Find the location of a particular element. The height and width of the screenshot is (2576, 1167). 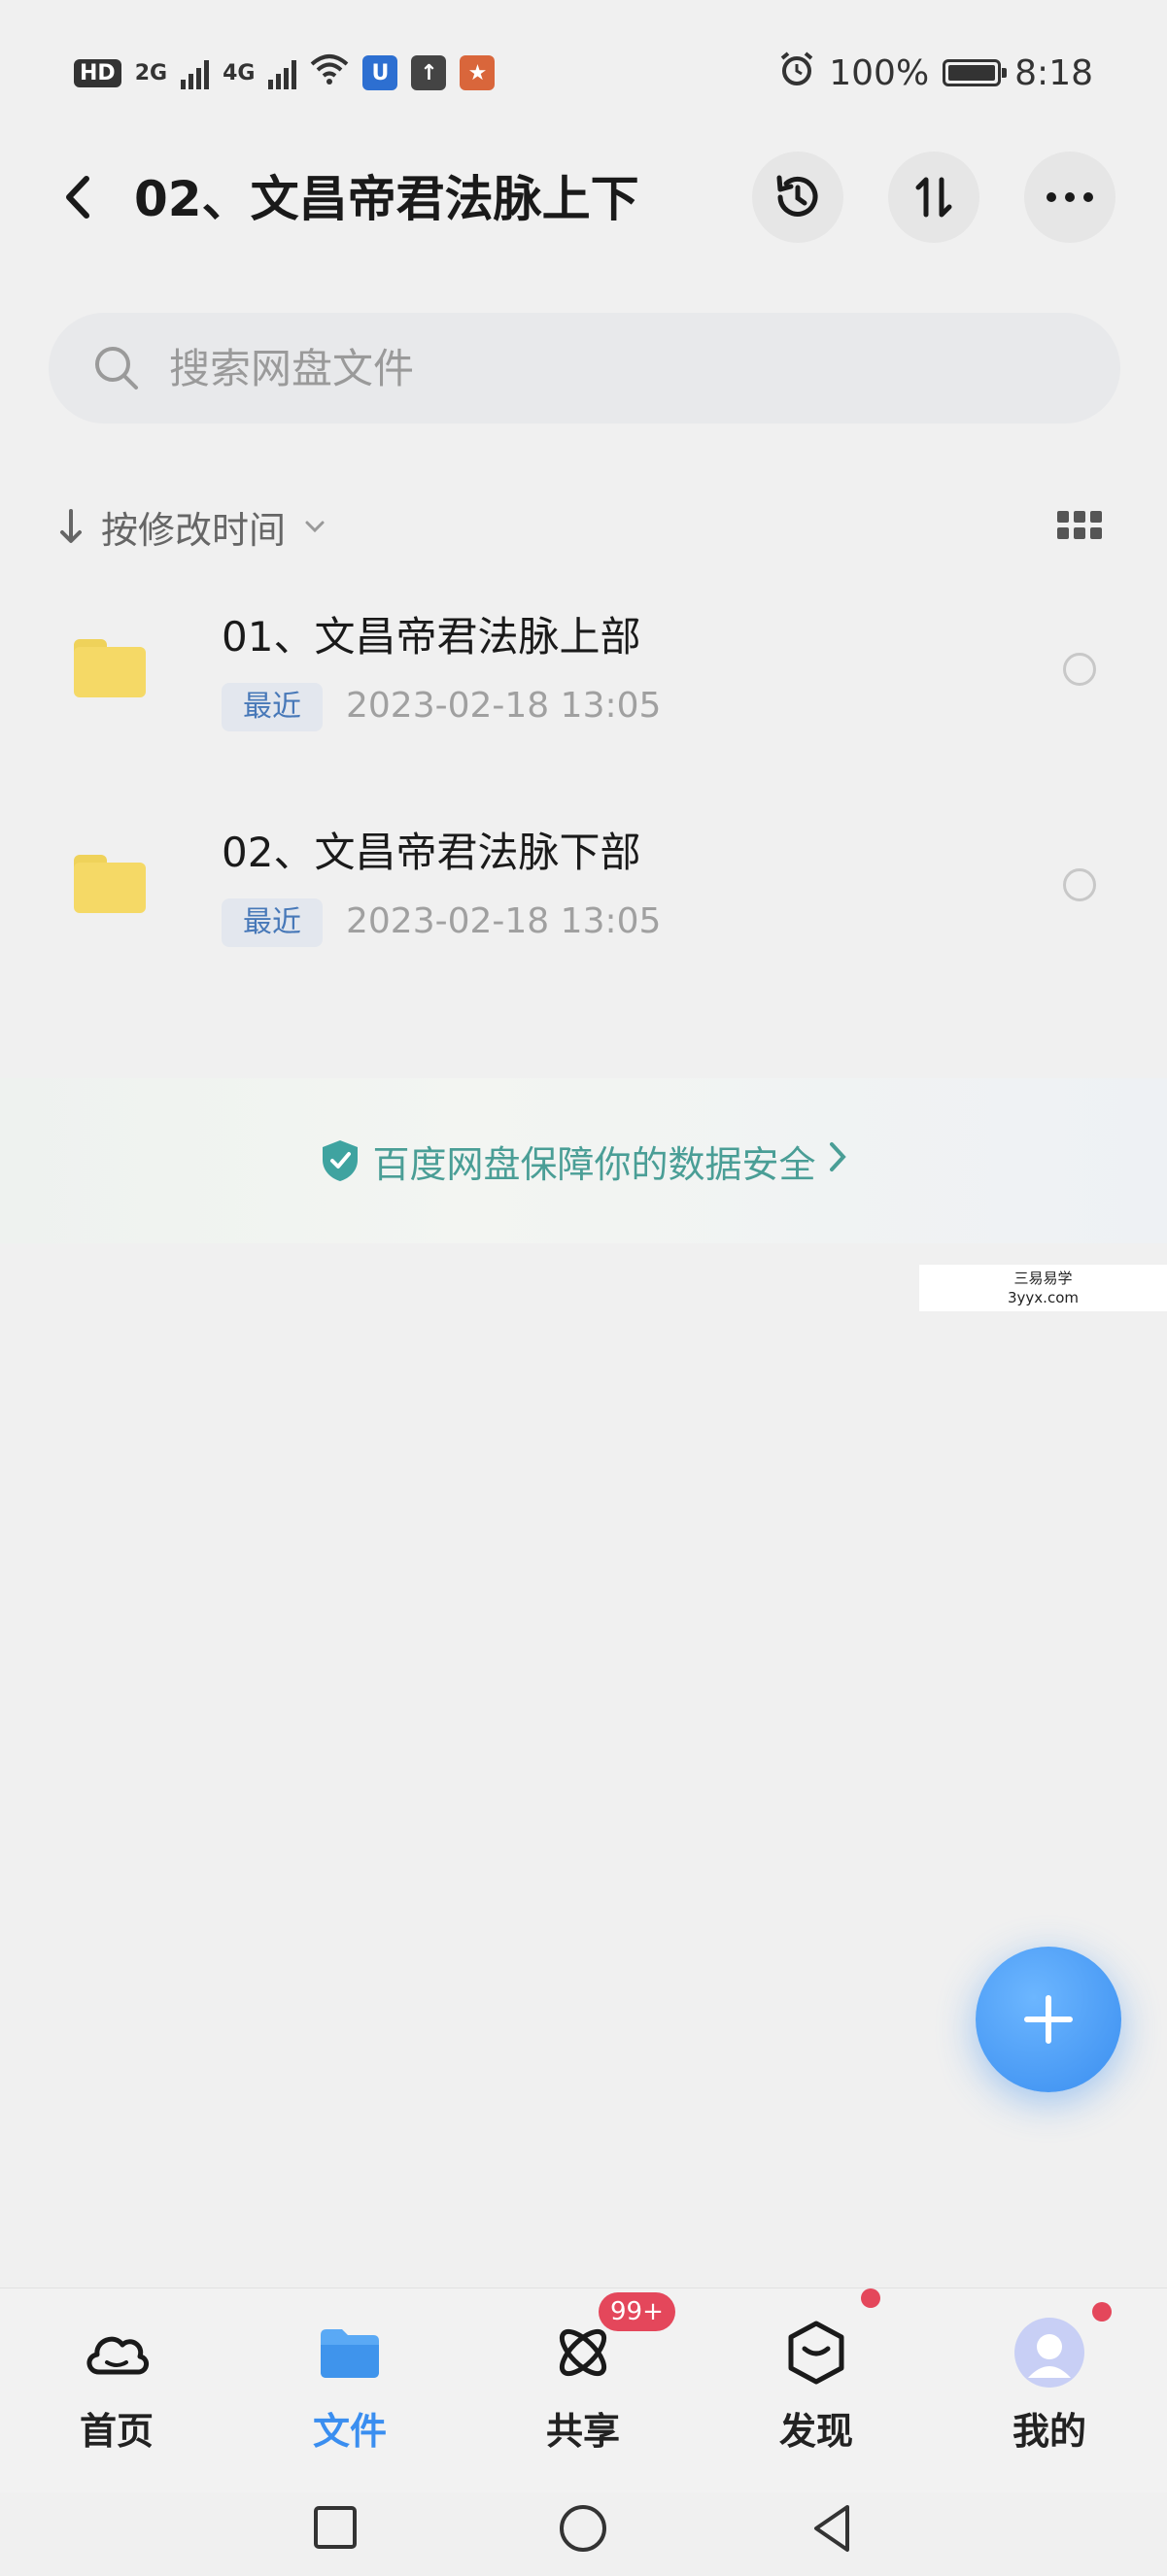

security-banner: 百度网盘保障你的数据安全 is located at coordinates (583, 1160).